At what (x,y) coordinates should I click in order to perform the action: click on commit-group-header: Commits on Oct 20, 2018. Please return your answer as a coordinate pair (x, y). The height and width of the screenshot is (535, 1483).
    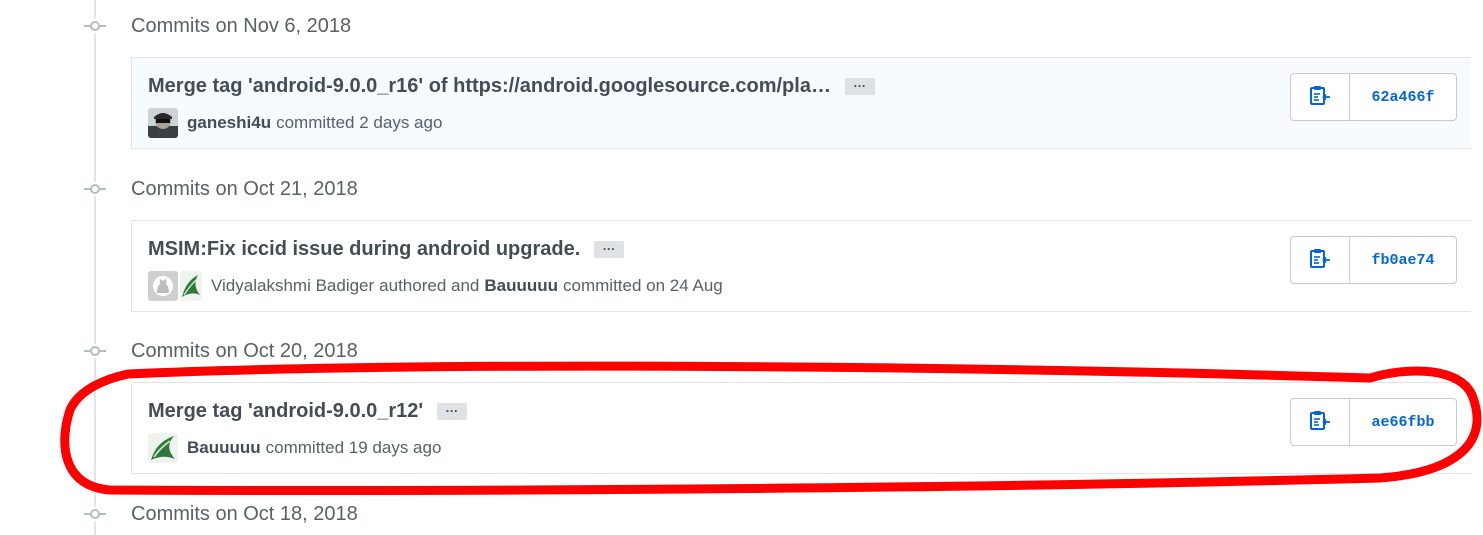
    Looking at the image, I should click on (221, 351).